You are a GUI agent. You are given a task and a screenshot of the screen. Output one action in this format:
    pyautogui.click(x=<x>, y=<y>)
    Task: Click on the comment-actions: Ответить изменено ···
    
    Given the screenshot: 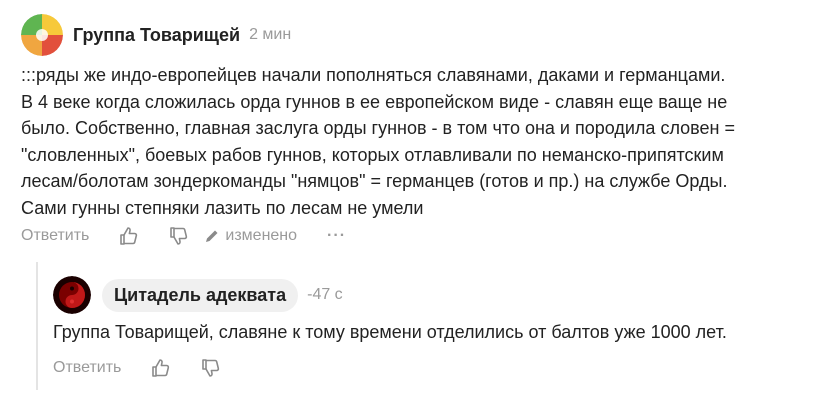 What is the action you would take?
    pyautogui.click(x=183, y=236)
    